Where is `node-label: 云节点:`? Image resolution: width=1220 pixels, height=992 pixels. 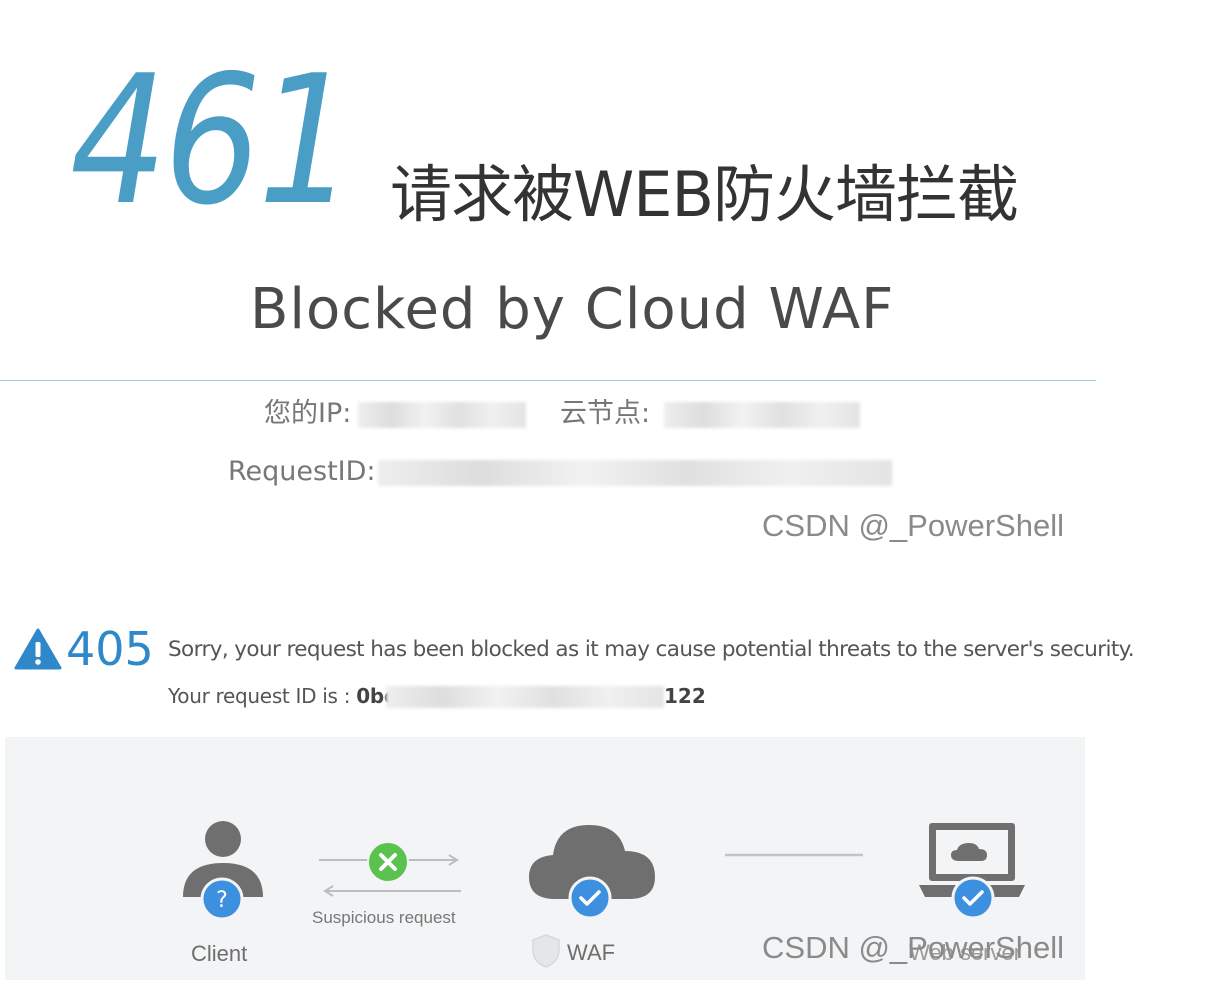
node-label: 云节点: is located at coordinates (605, 413).